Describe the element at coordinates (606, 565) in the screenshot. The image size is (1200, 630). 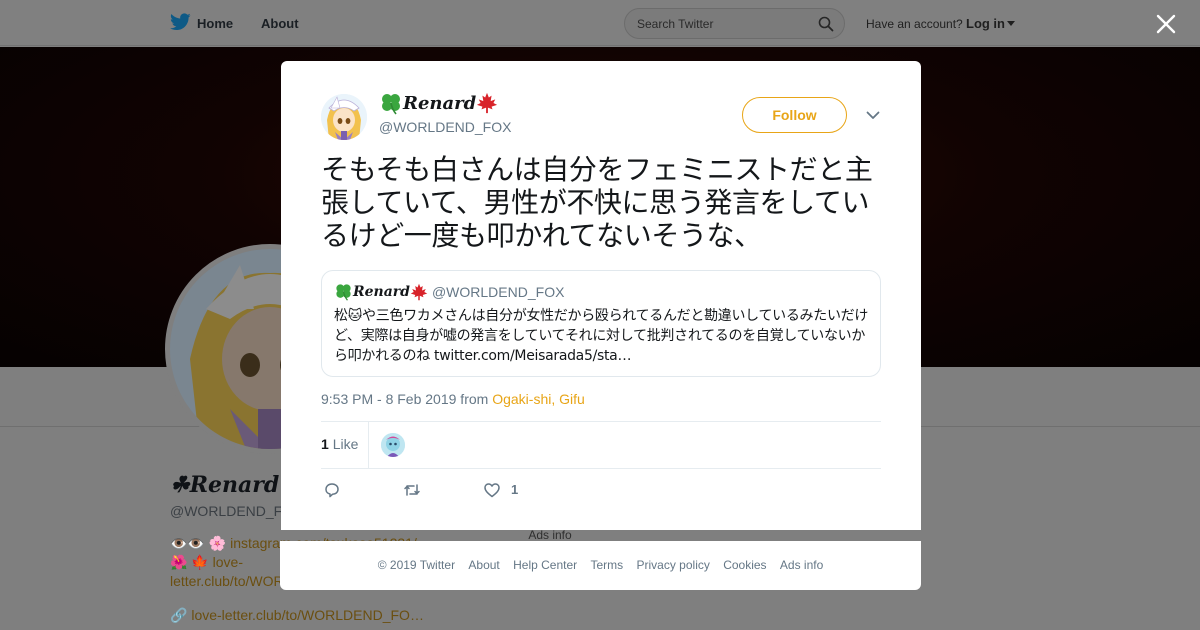
I see `footer-terms-link: Terms` at that location.